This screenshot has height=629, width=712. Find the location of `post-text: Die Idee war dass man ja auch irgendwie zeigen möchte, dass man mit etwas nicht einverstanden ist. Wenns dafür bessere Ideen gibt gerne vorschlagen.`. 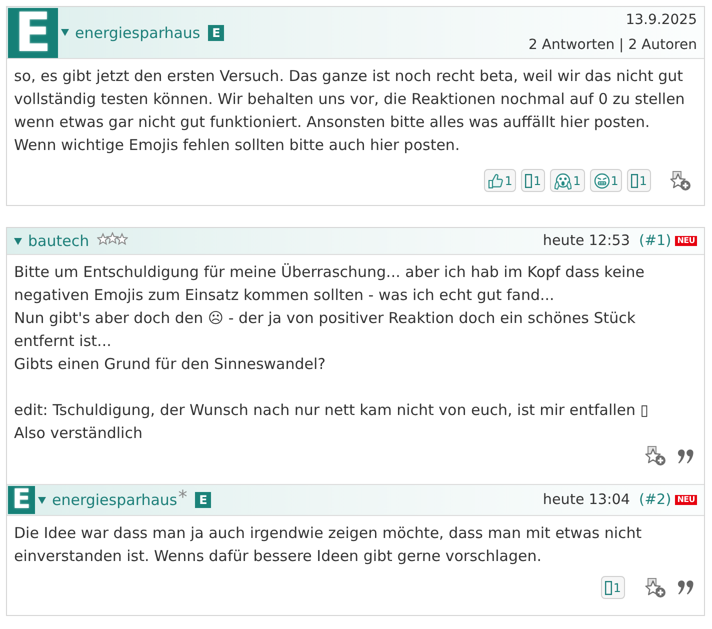

post-text: Die Idee war dass man ja auch irgendwie zeigen möchte, dass man mit etwas nicht einverstanden ist. Wenns dafür bessere Ideen gibt gerne vorschlagen. is located at coordinates (328, 545).